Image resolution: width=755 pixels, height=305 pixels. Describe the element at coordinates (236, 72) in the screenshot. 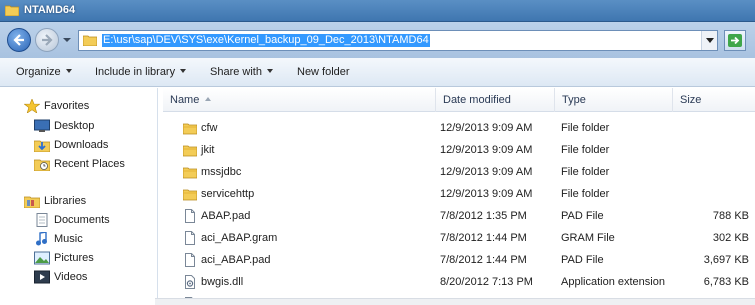

I see `share-with-label: Share with` at that location.